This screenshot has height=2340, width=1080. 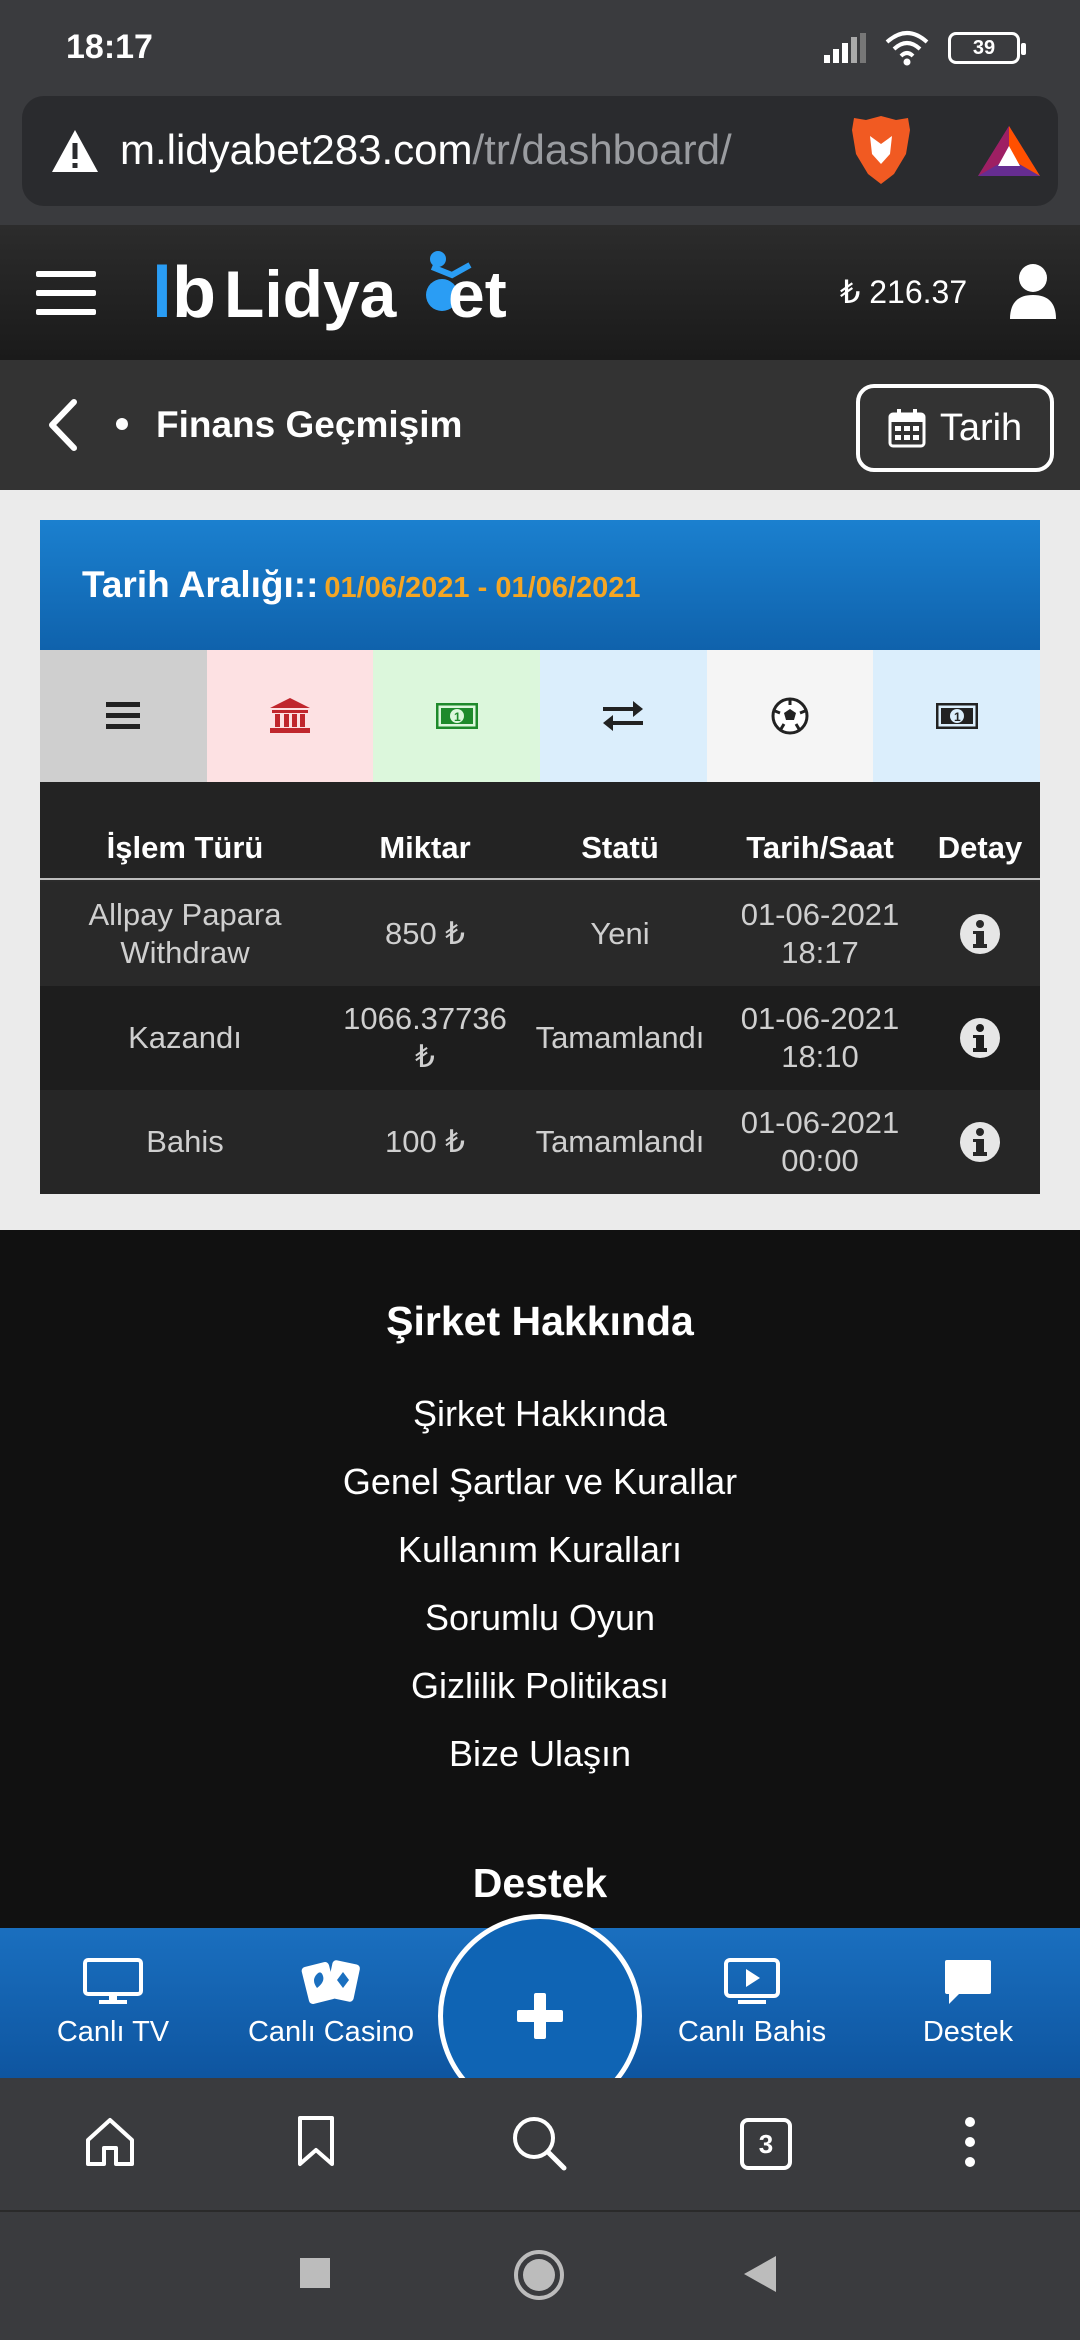 What do you see at coordinates (185, 1037) in the screenshot?
I see `cell-transaction-type: Kazandı` at bounding box center [185, 1037].